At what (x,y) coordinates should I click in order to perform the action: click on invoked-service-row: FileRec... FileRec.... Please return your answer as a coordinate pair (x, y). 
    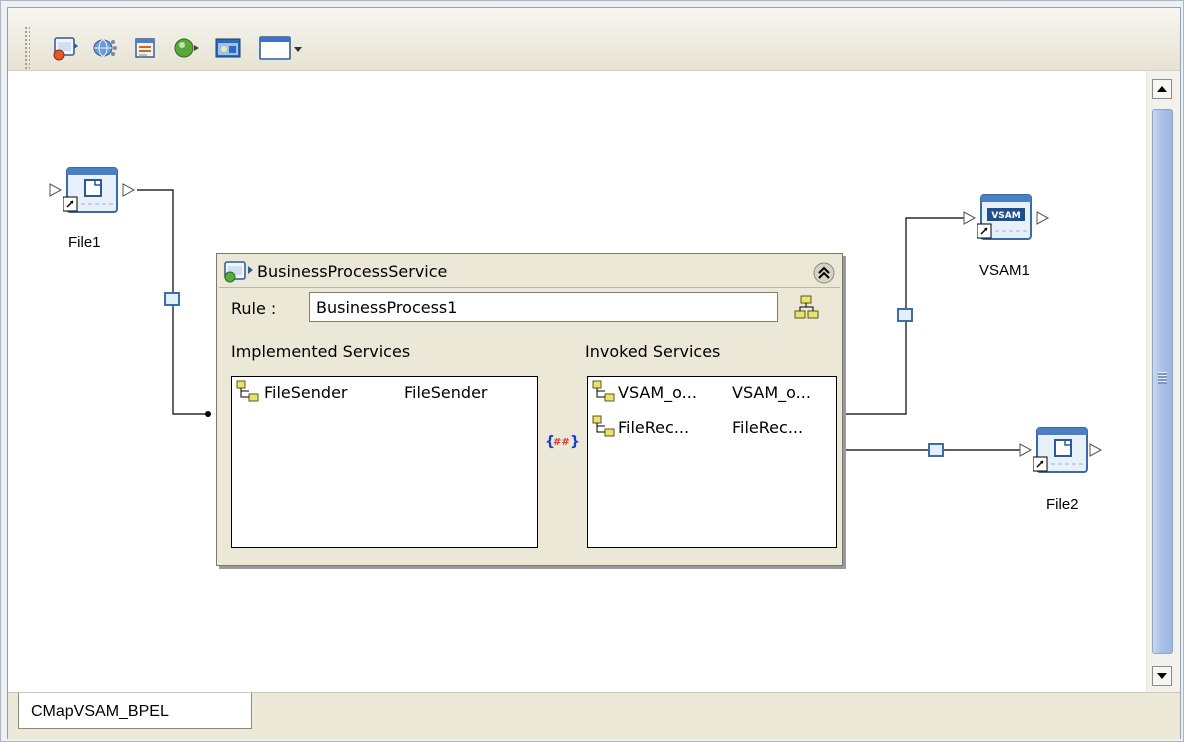
    Looking at the image, I should click on (712, 427).